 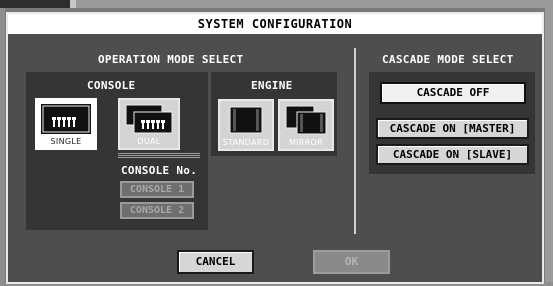 I want to click on console-dual-button: DUAL, so click(x=149, y=124).